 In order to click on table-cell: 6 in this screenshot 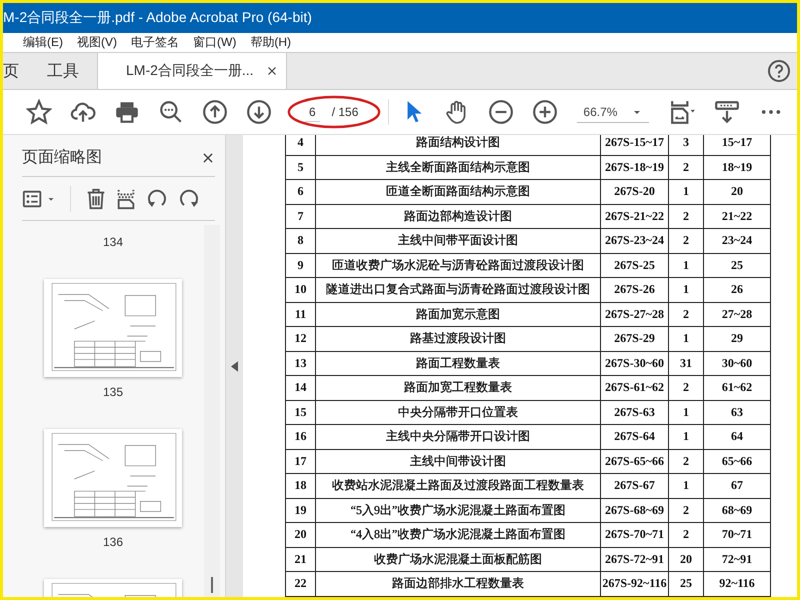, I will do `click(301, 192)`.